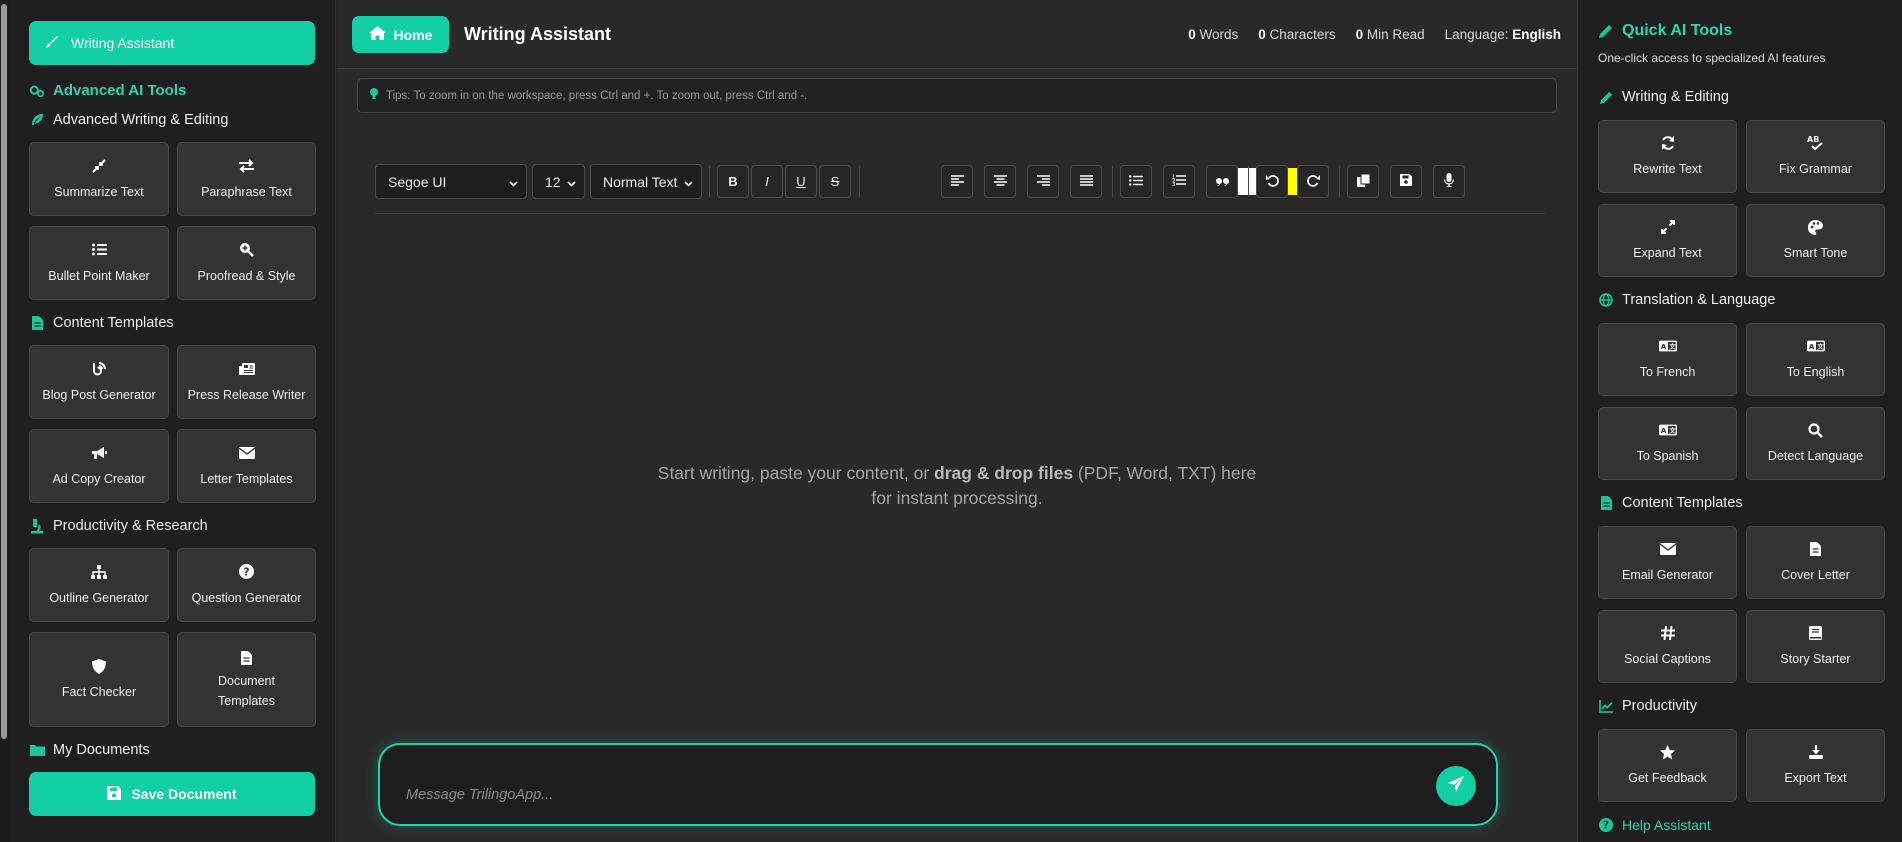  What do you see at coordinates (89, 750) in the screenshot?
I see `my-documents-heading: My Documents` at bounding box center [89, 750].